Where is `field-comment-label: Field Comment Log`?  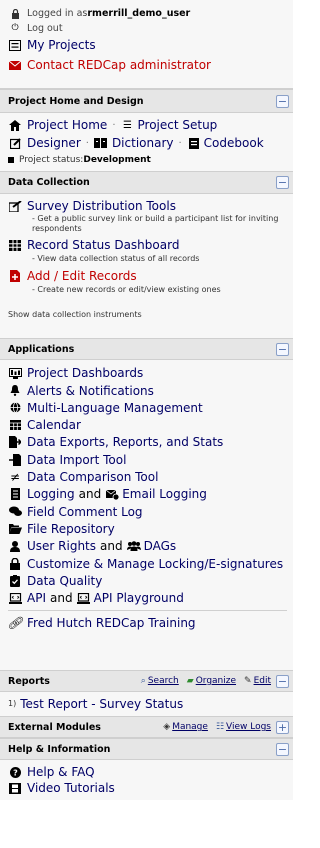
field-comment-label: Field Comment Log is located at coordinates (85, 511).